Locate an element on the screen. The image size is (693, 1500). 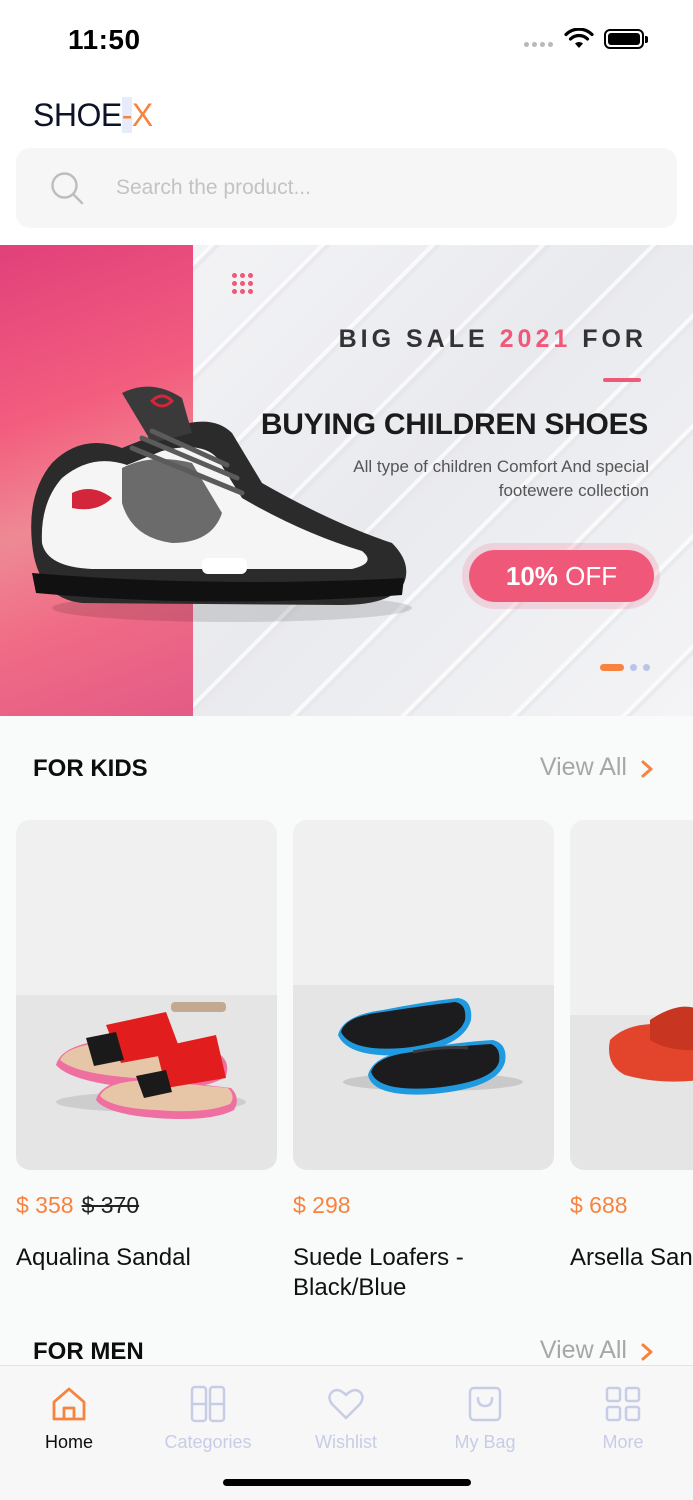
tab-label: Wishlist is located at coordinates (346, 1442).